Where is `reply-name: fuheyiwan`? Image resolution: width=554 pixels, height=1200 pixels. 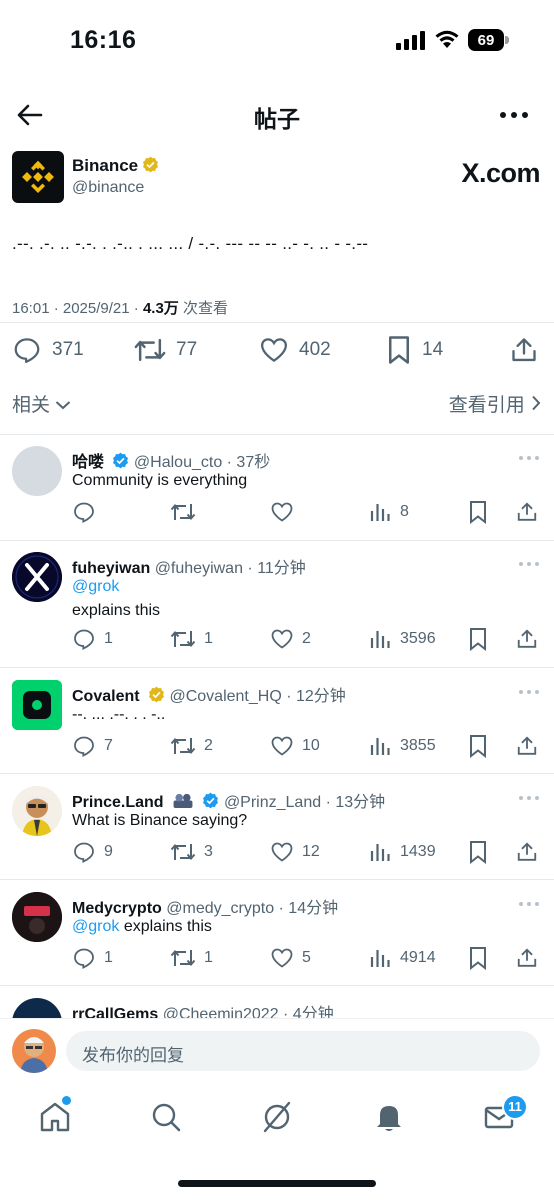 reply-name: fuheyiwan is located at coordinates (111, 568).